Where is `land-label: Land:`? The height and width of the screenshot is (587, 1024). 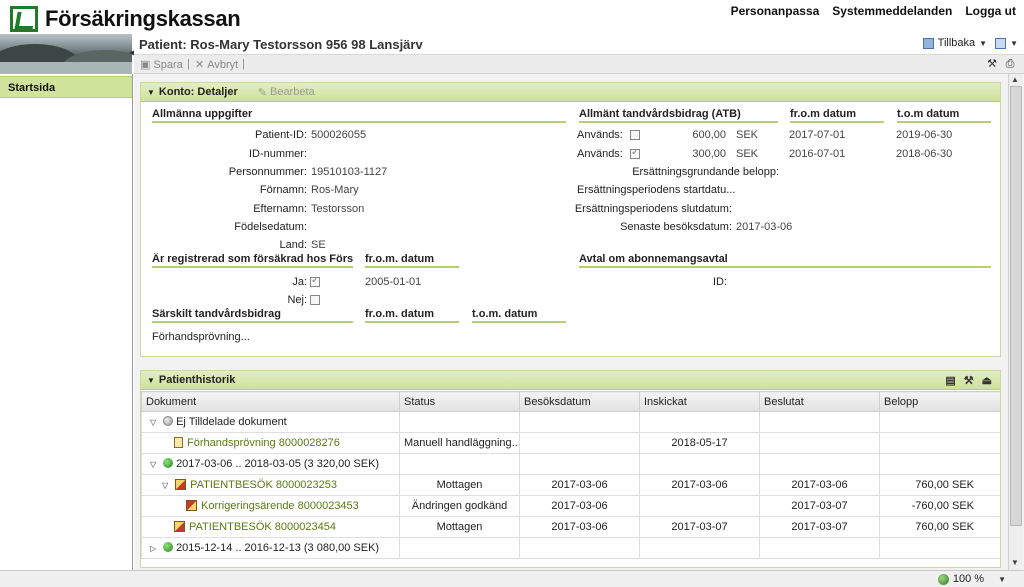
land-label: Land: is located at coordinates (293, 245).